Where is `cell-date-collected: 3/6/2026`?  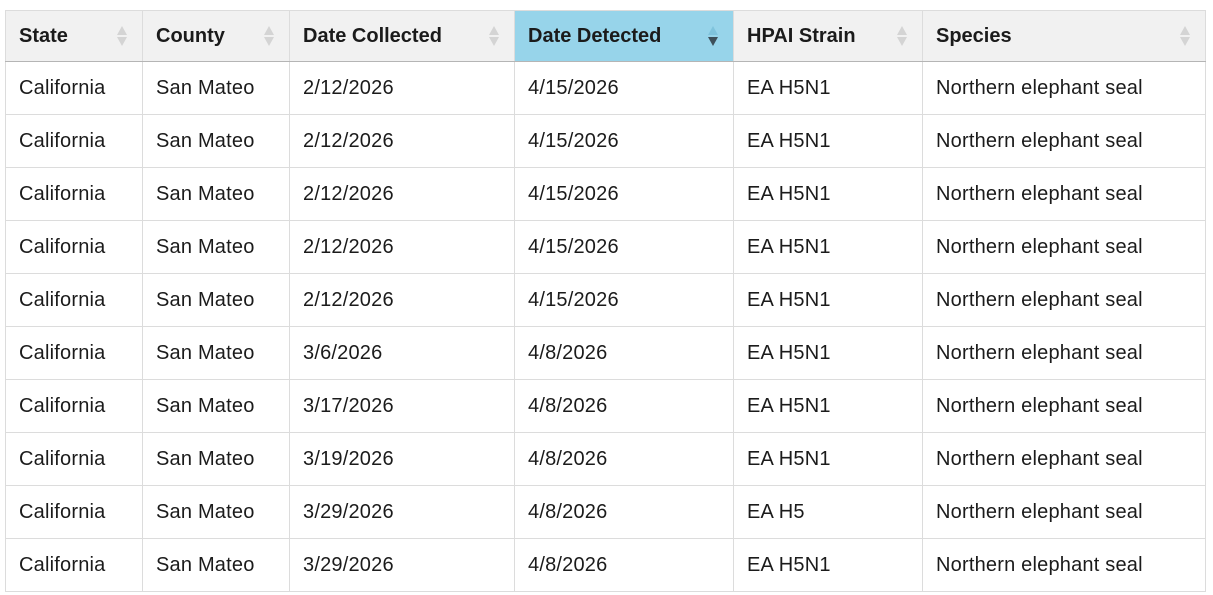
cell-date-collected: 3/6/2026 is located at coordinates (402, 353).